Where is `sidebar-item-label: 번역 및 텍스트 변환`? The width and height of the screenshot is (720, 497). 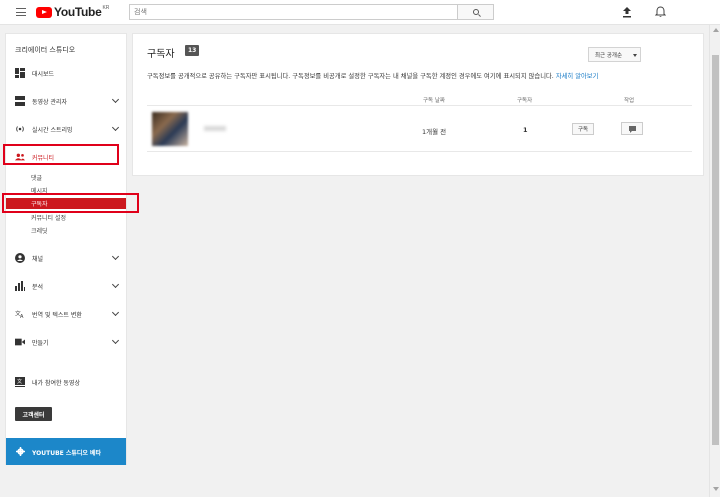 sidebar-item-label: 번역 및 텍스트 변환 is located at coordinates (57, 315).